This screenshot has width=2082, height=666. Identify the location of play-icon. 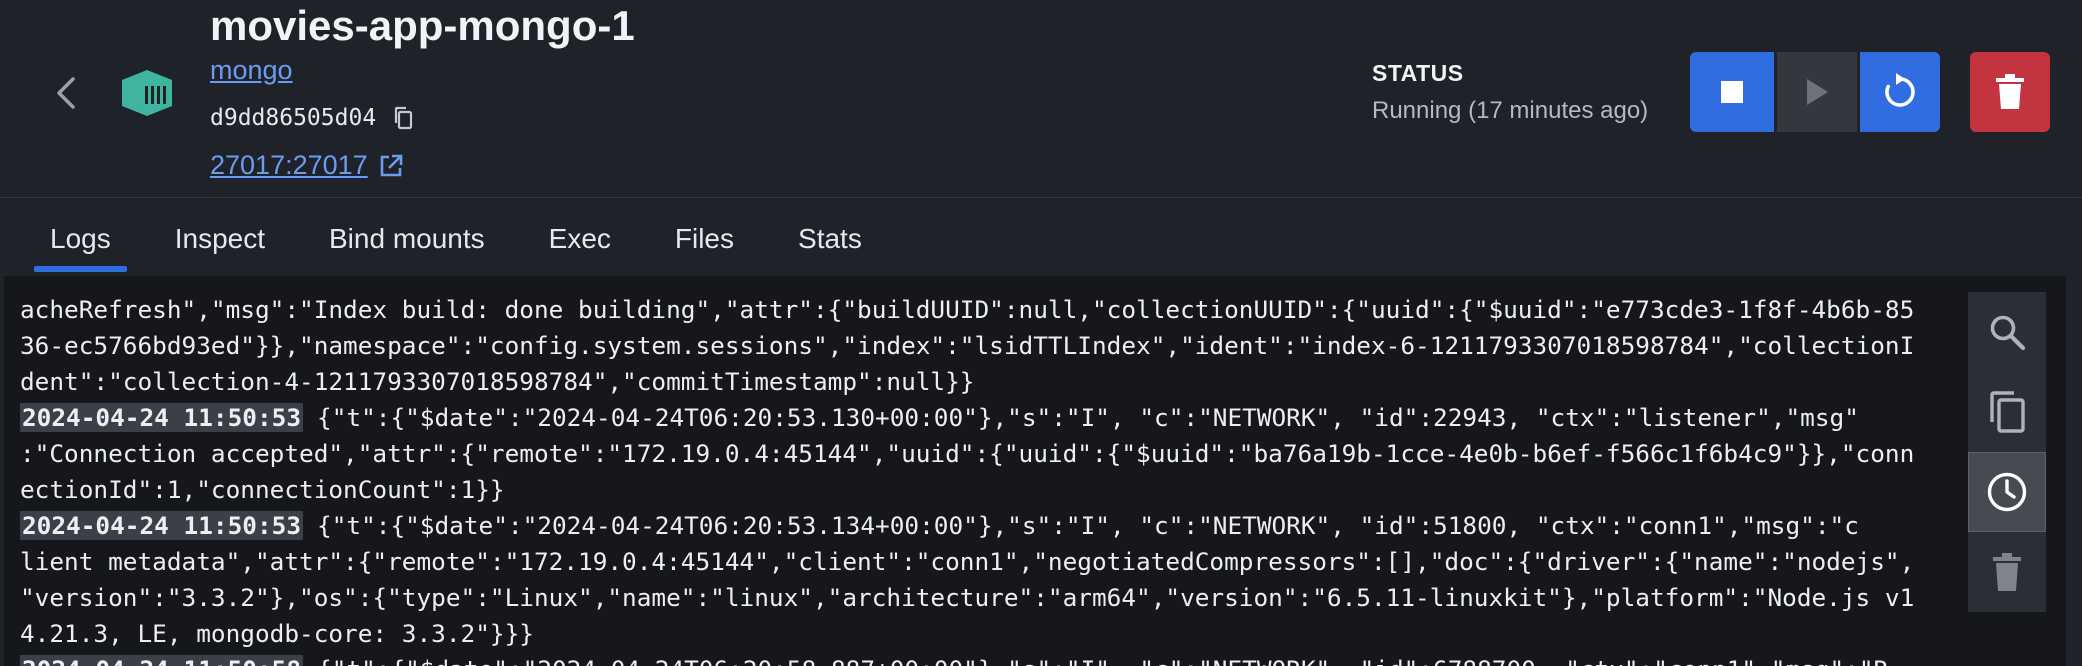
(1817, 92).